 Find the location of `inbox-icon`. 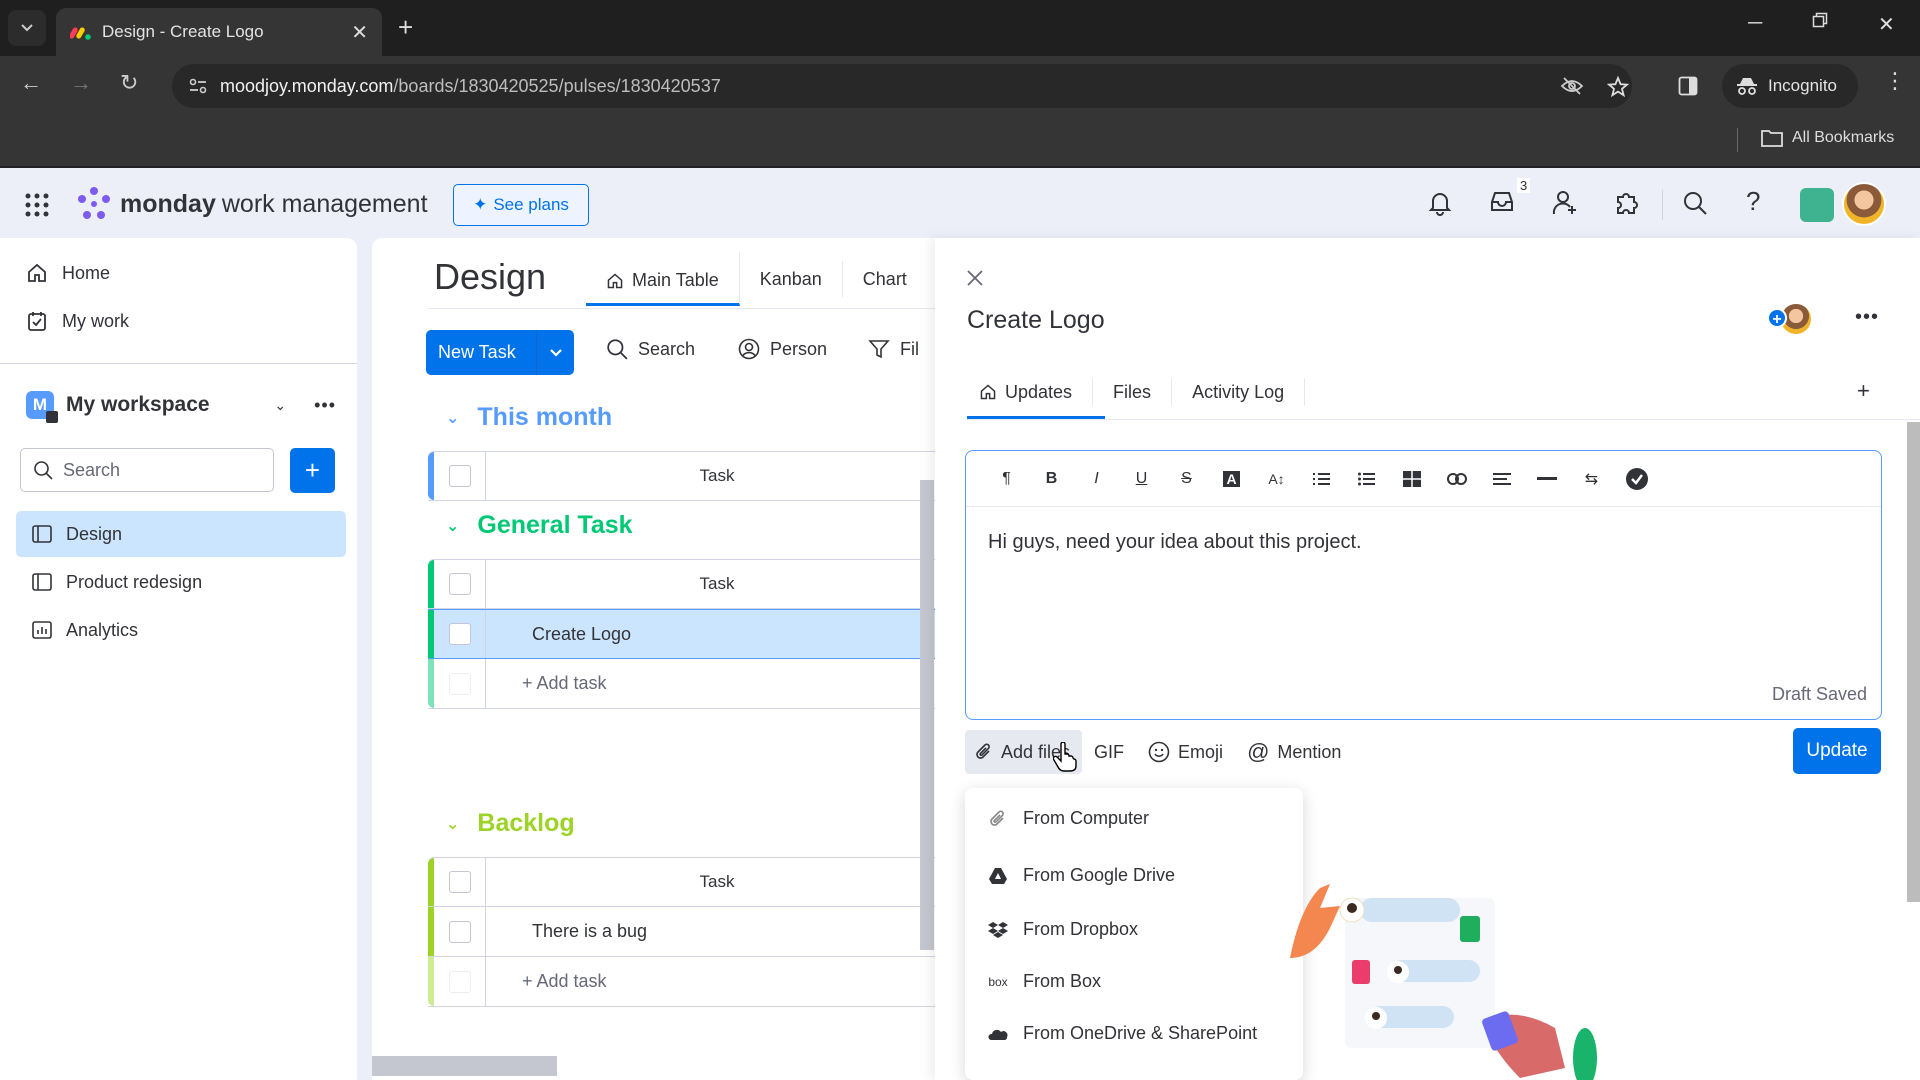

inbox-icon is located at coordinates (1502, 202).